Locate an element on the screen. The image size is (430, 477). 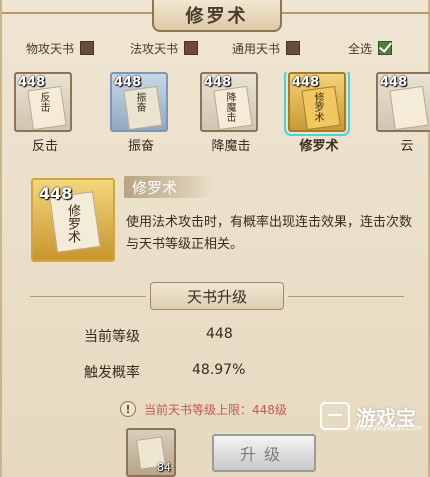
scroll-glyph: 振奋 is located at coordinates (139, 102).